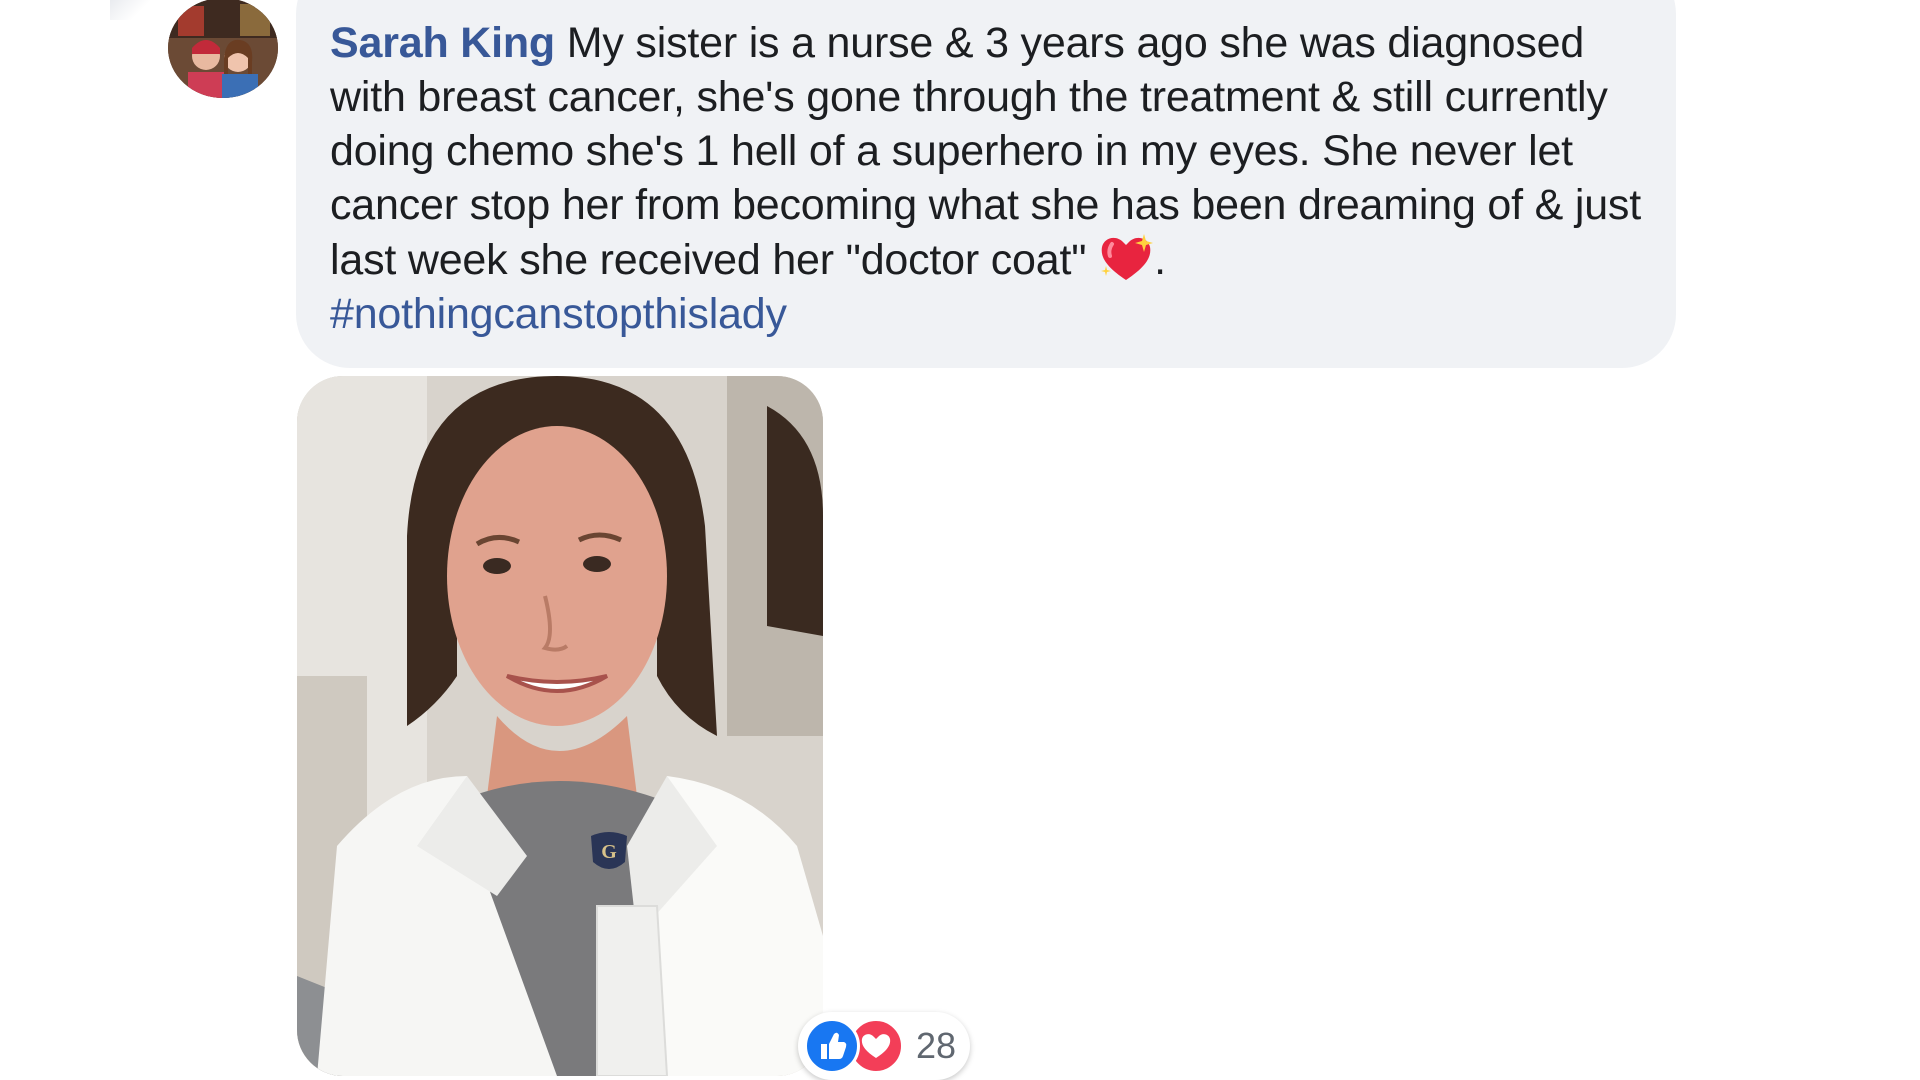 The image size is (1920, 1080). What do you see at coordinates (936, 1046) in the screenshot?
I see `reaction-count: 28` at bounding box center [936, 1046].